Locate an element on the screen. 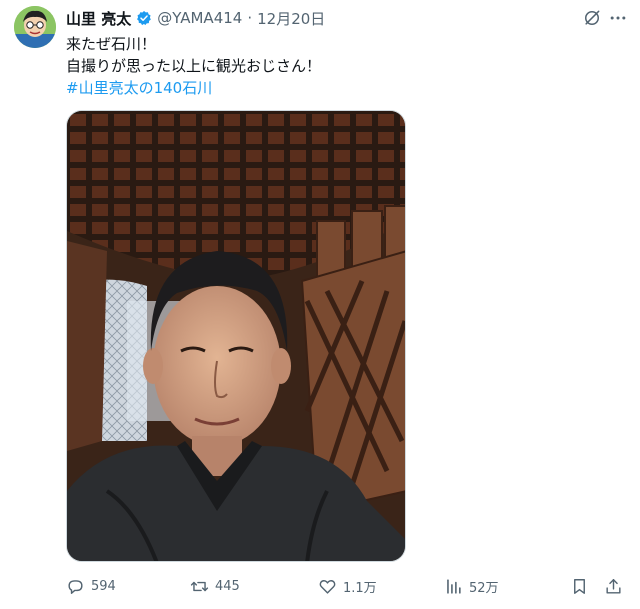 Image resolution: width=640 pixels, height=609 pixels. bookmark-icon is located at coordinates (579, 586).